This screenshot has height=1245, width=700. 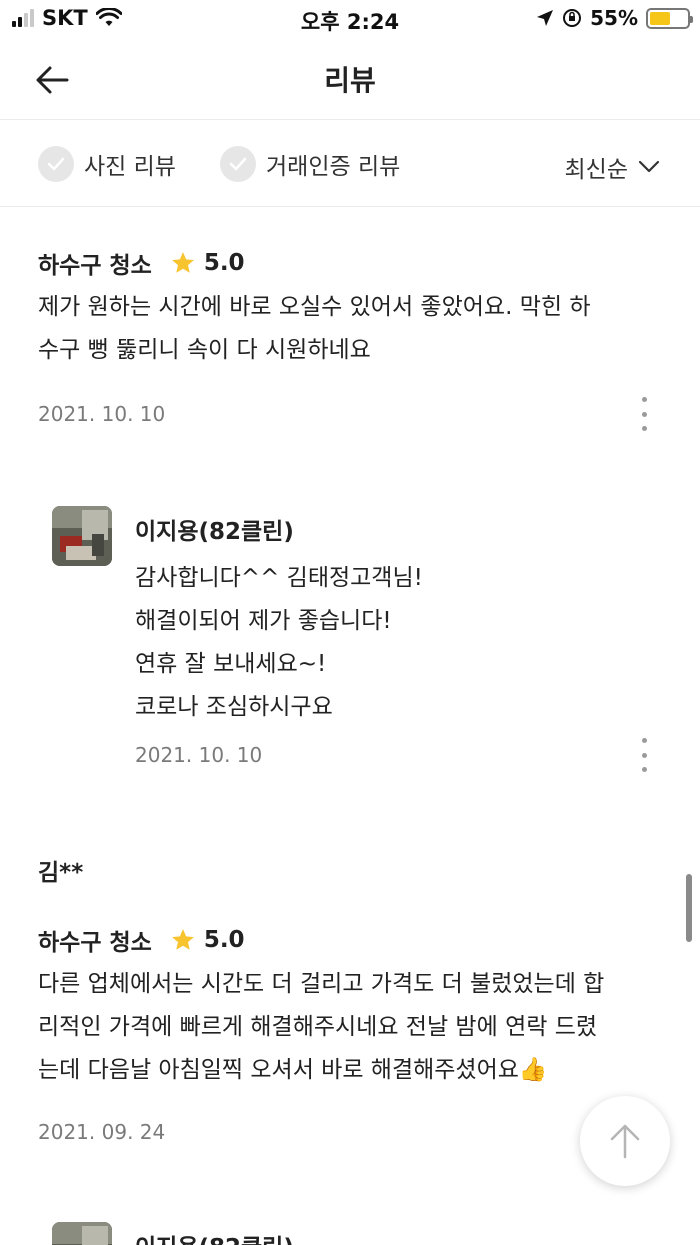 What do you see at coordinates (293, 1070) in the screenshot?
I see `review-text-line: 는데 다음날 아침일찍 오셔서 바로 해결해주셨어요👍` at bounding box center [293, 1070].